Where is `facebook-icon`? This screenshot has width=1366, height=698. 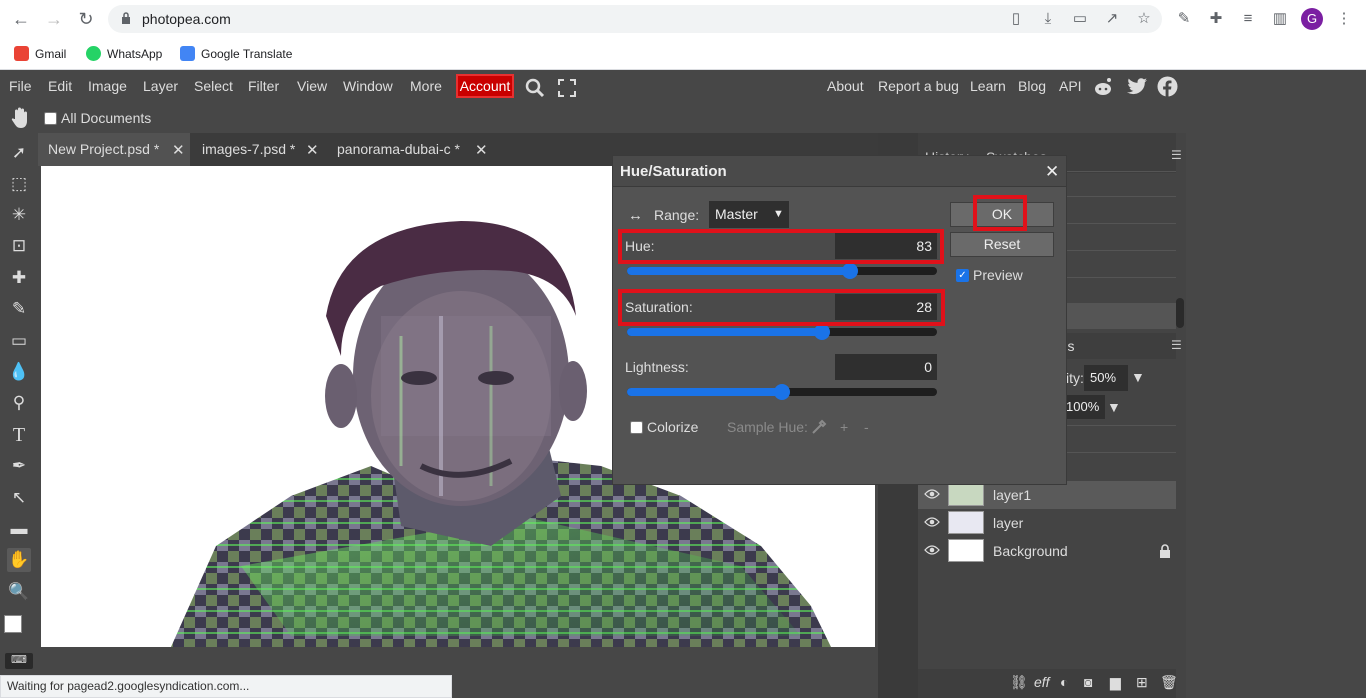 facebook-icon is located at coordinates (1167, 86).